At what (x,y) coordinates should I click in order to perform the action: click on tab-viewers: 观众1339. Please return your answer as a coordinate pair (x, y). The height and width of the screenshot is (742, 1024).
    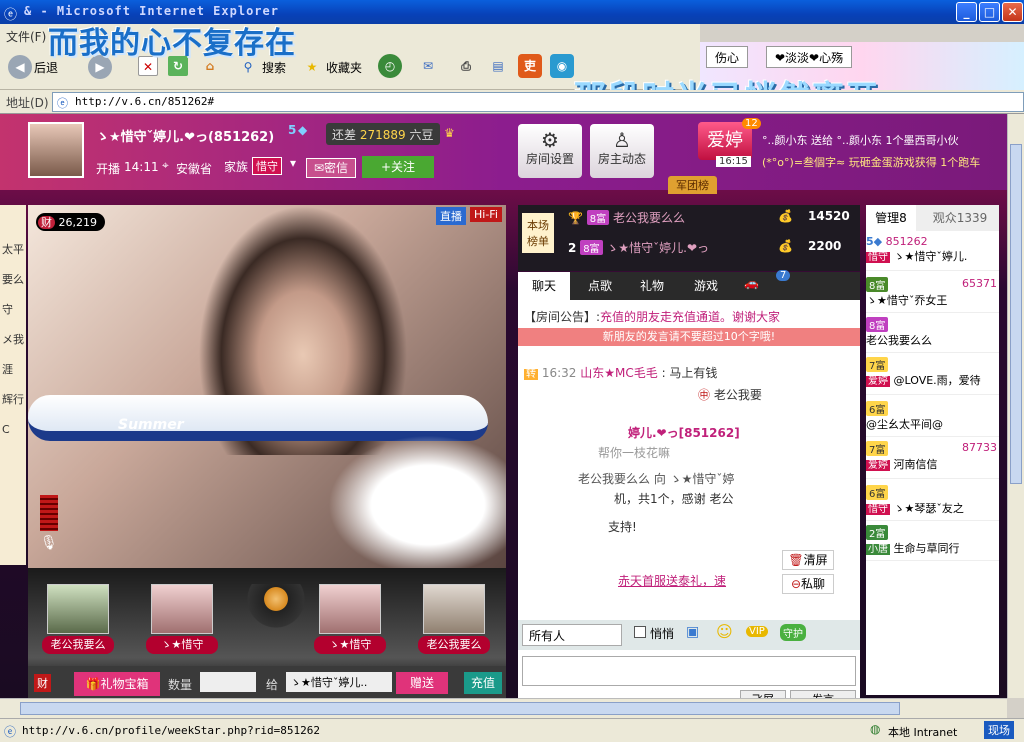
    Looking at the image, I should click on (960, 218).